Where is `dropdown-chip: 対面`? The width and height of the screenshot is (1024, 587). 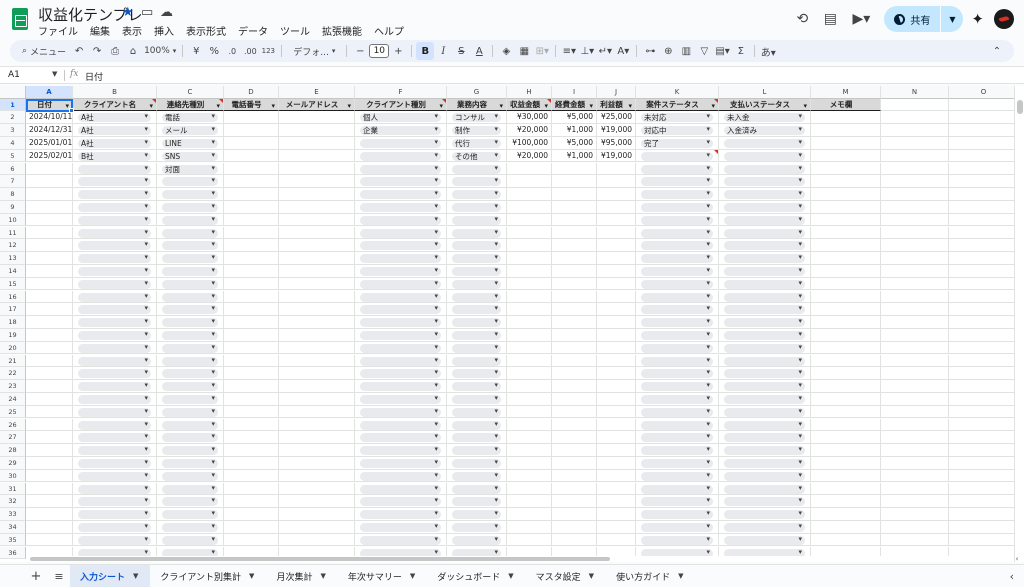 dropdown-chip: 対面 is located at coordinates (190, 169).